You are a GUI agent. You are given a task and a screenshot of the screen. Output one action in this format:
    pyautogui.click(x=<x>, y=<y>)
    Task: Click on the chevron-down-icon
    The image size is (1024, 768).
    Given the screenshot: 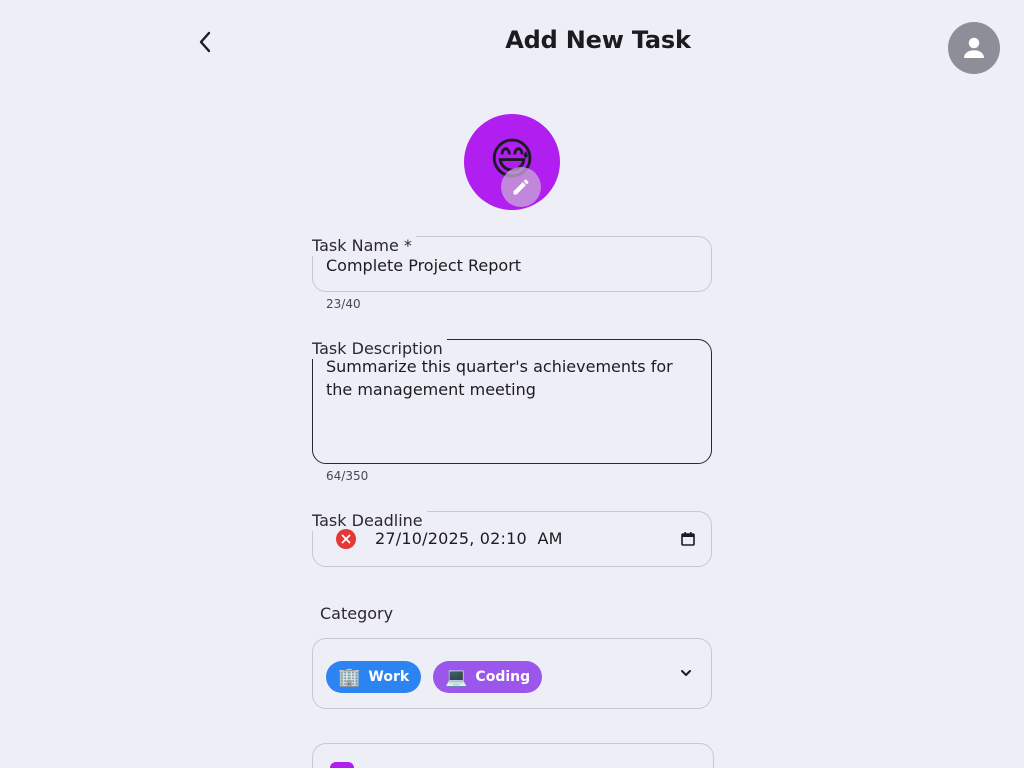 What is the action you would take?
    pyautogui.click(x=686, y=673)
    